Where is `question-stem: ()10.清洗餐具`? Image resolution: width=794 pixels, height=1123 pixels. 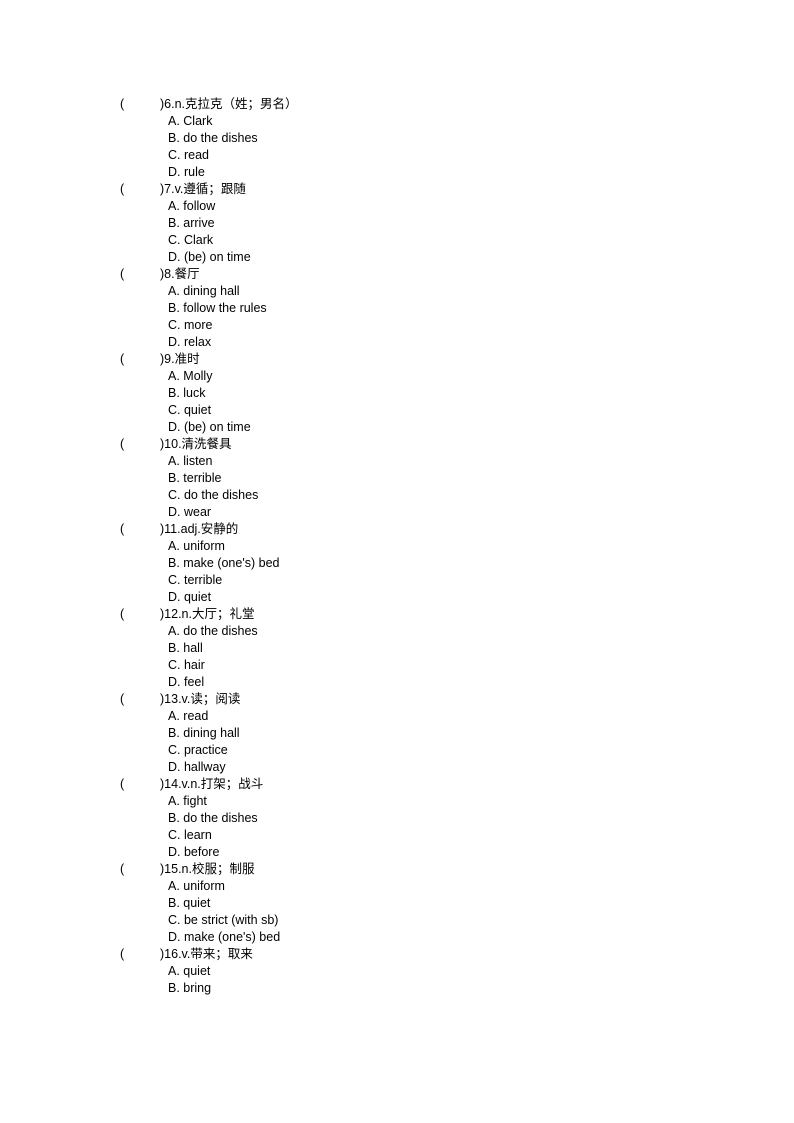
question-stem: ()10.清洗餐具 is located at coordinates (400, 444).